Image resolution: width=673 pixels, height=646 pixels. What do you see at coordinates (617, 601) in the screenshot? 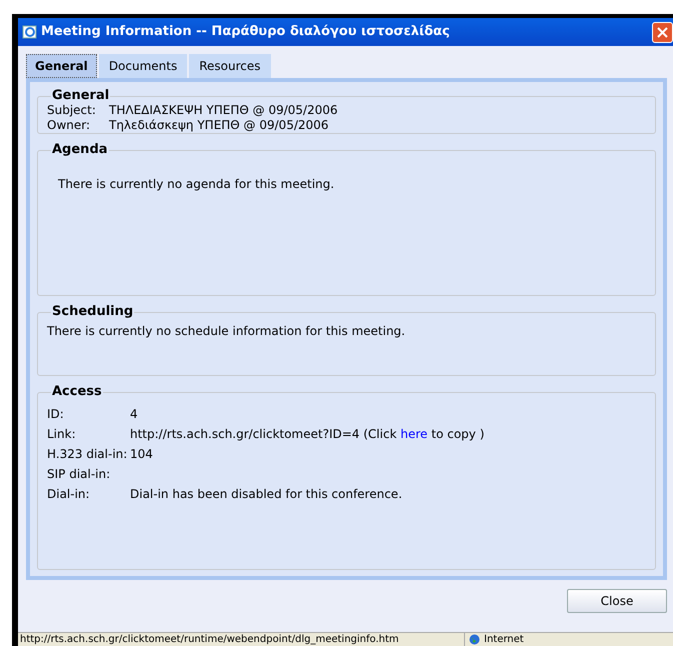
I see `close-button: Close` at bounding box center [617, 601].